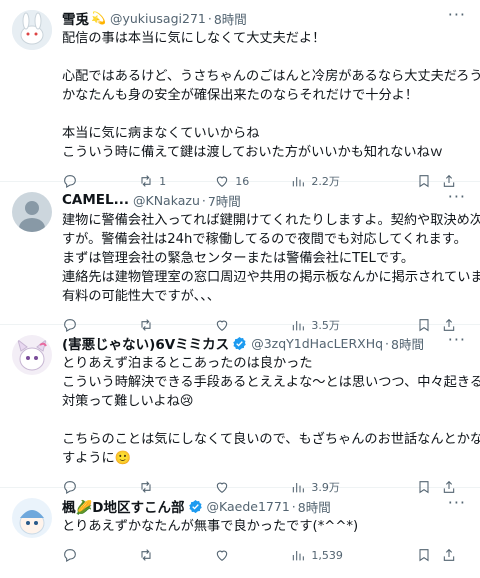 This screenshot has height=578, width=480. I want to click on profile-emoji: 💫, so click(98, 18).